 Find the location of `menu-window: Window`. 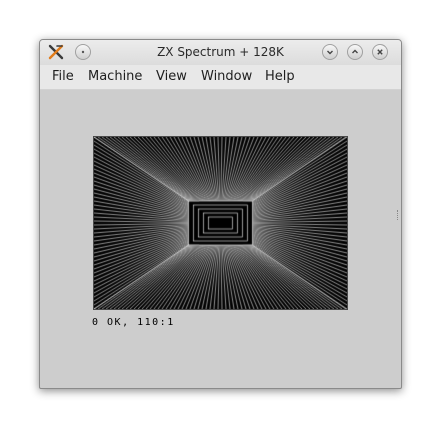

menu-window: Window is located at coordinates (226, 76).